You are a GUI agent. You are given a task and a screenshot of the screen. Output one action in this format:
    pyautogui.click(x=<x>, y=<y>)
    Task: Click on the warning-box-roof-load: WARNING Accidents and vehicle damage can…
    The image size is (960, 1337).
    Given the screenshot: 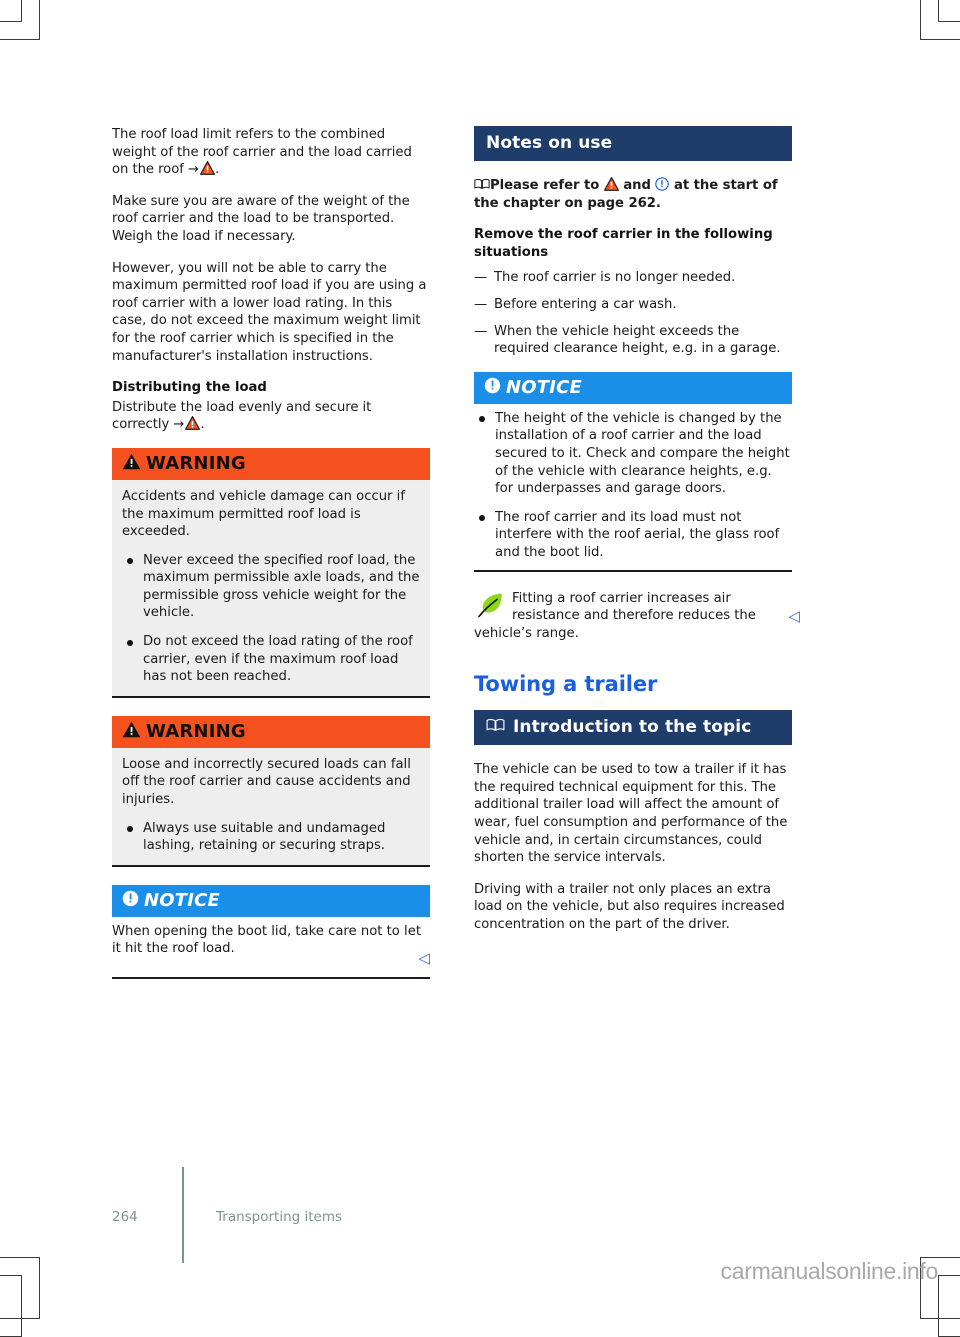 What is the action you would take?
    pyautogui.click(x=271, y=572)
    